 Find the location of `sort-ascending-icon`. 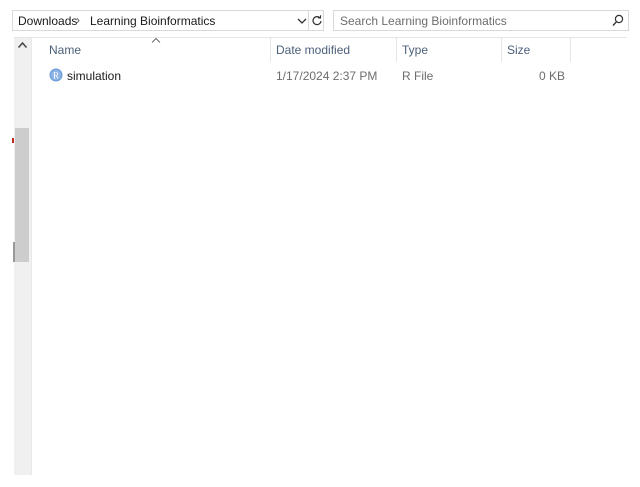

sort-ascending-icon is located at coordinates (156, 40).